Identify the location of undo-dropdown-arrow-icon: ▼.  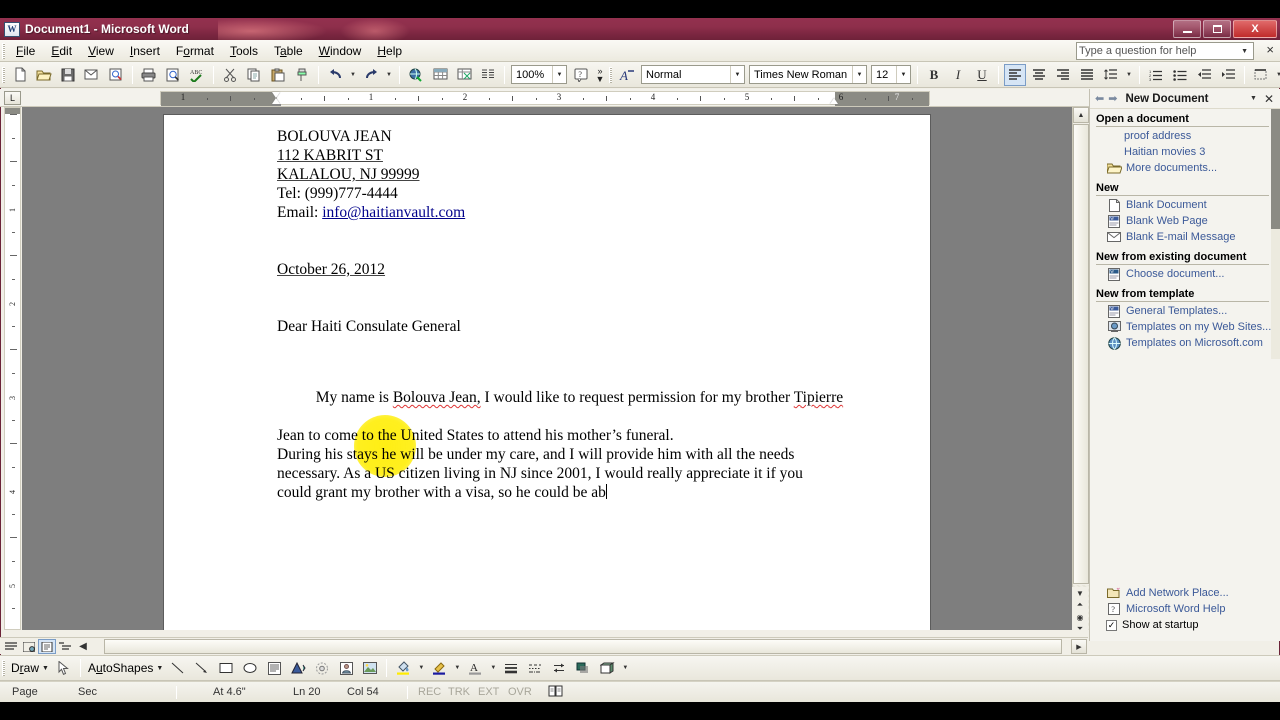
(353, 75).